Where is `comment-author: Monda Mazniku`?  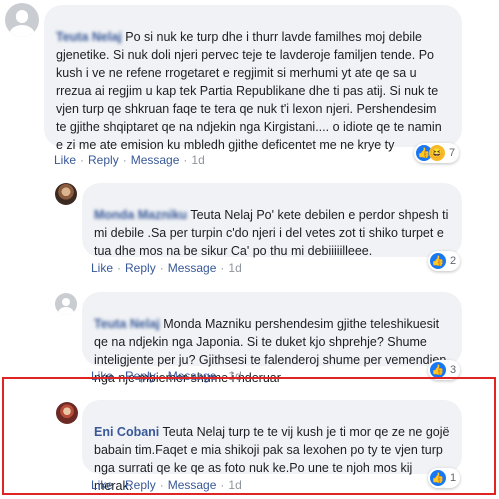 comment-author: Monda Mazniku is located at coordinates (140, 215).